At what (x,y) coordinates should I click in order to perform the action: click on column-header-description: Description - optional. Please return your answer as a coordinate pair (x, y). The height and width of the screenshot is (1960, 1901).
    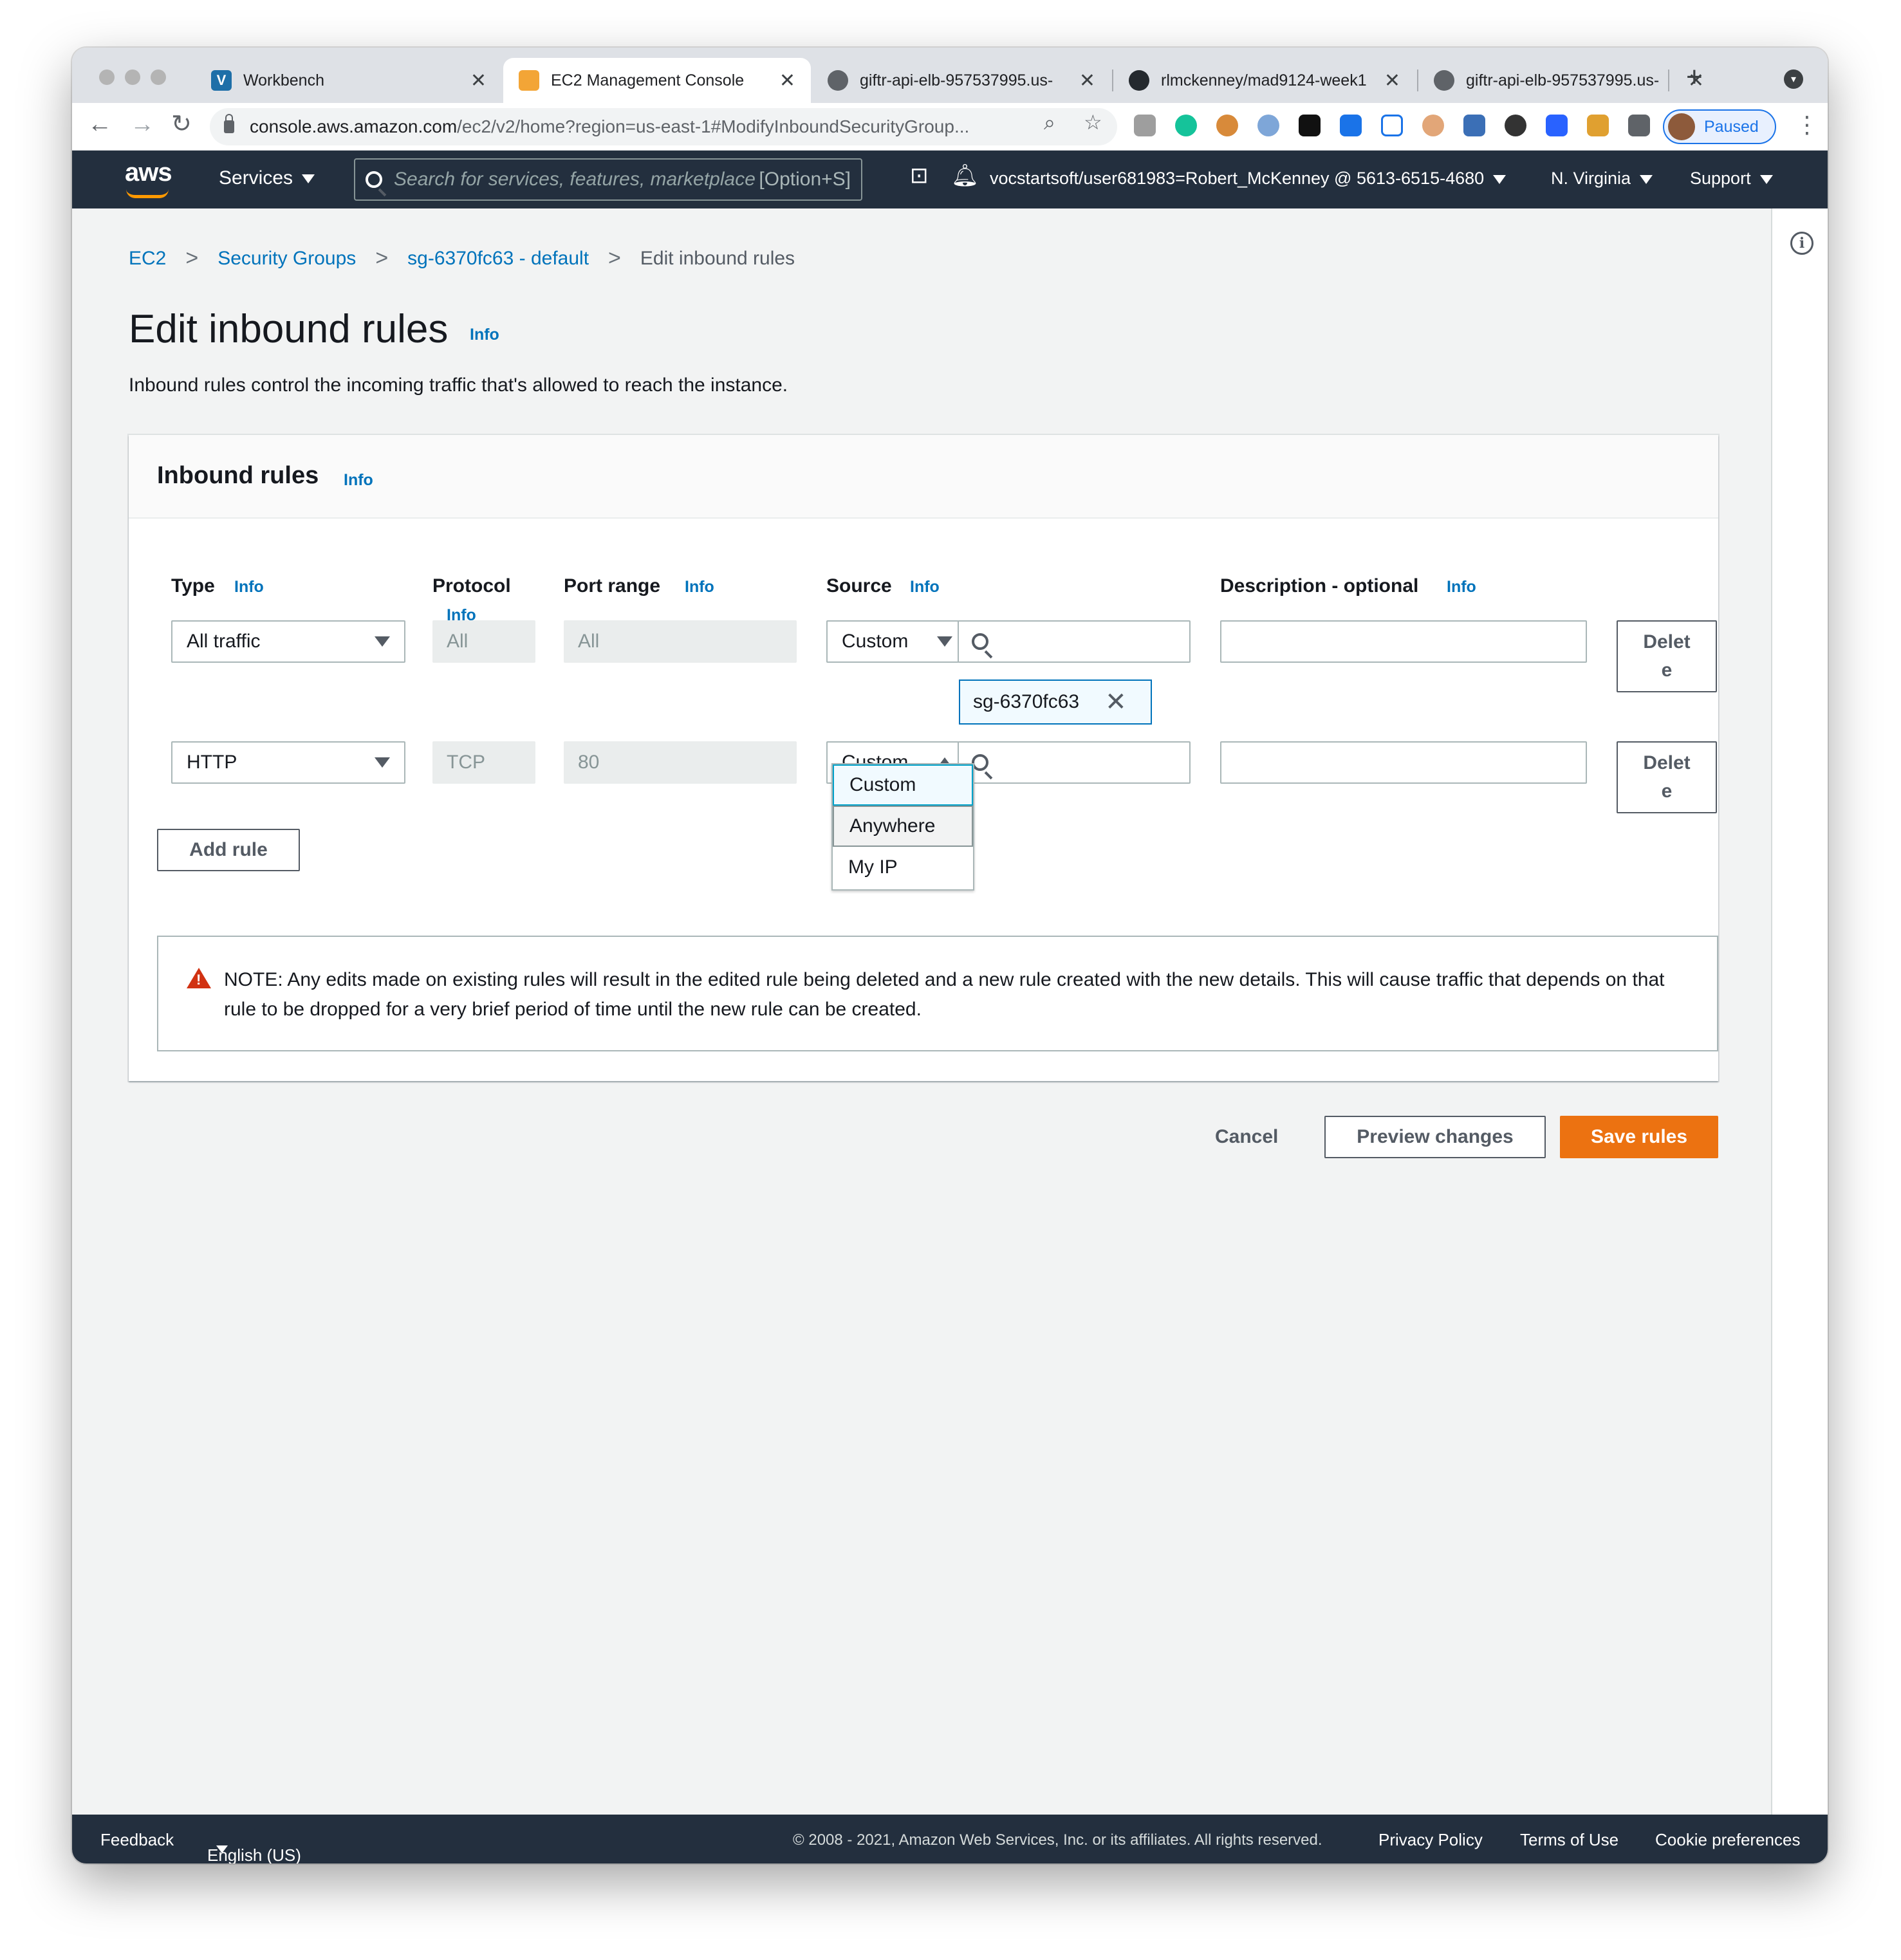
    Looking at the image, I should click on (1319, 585).